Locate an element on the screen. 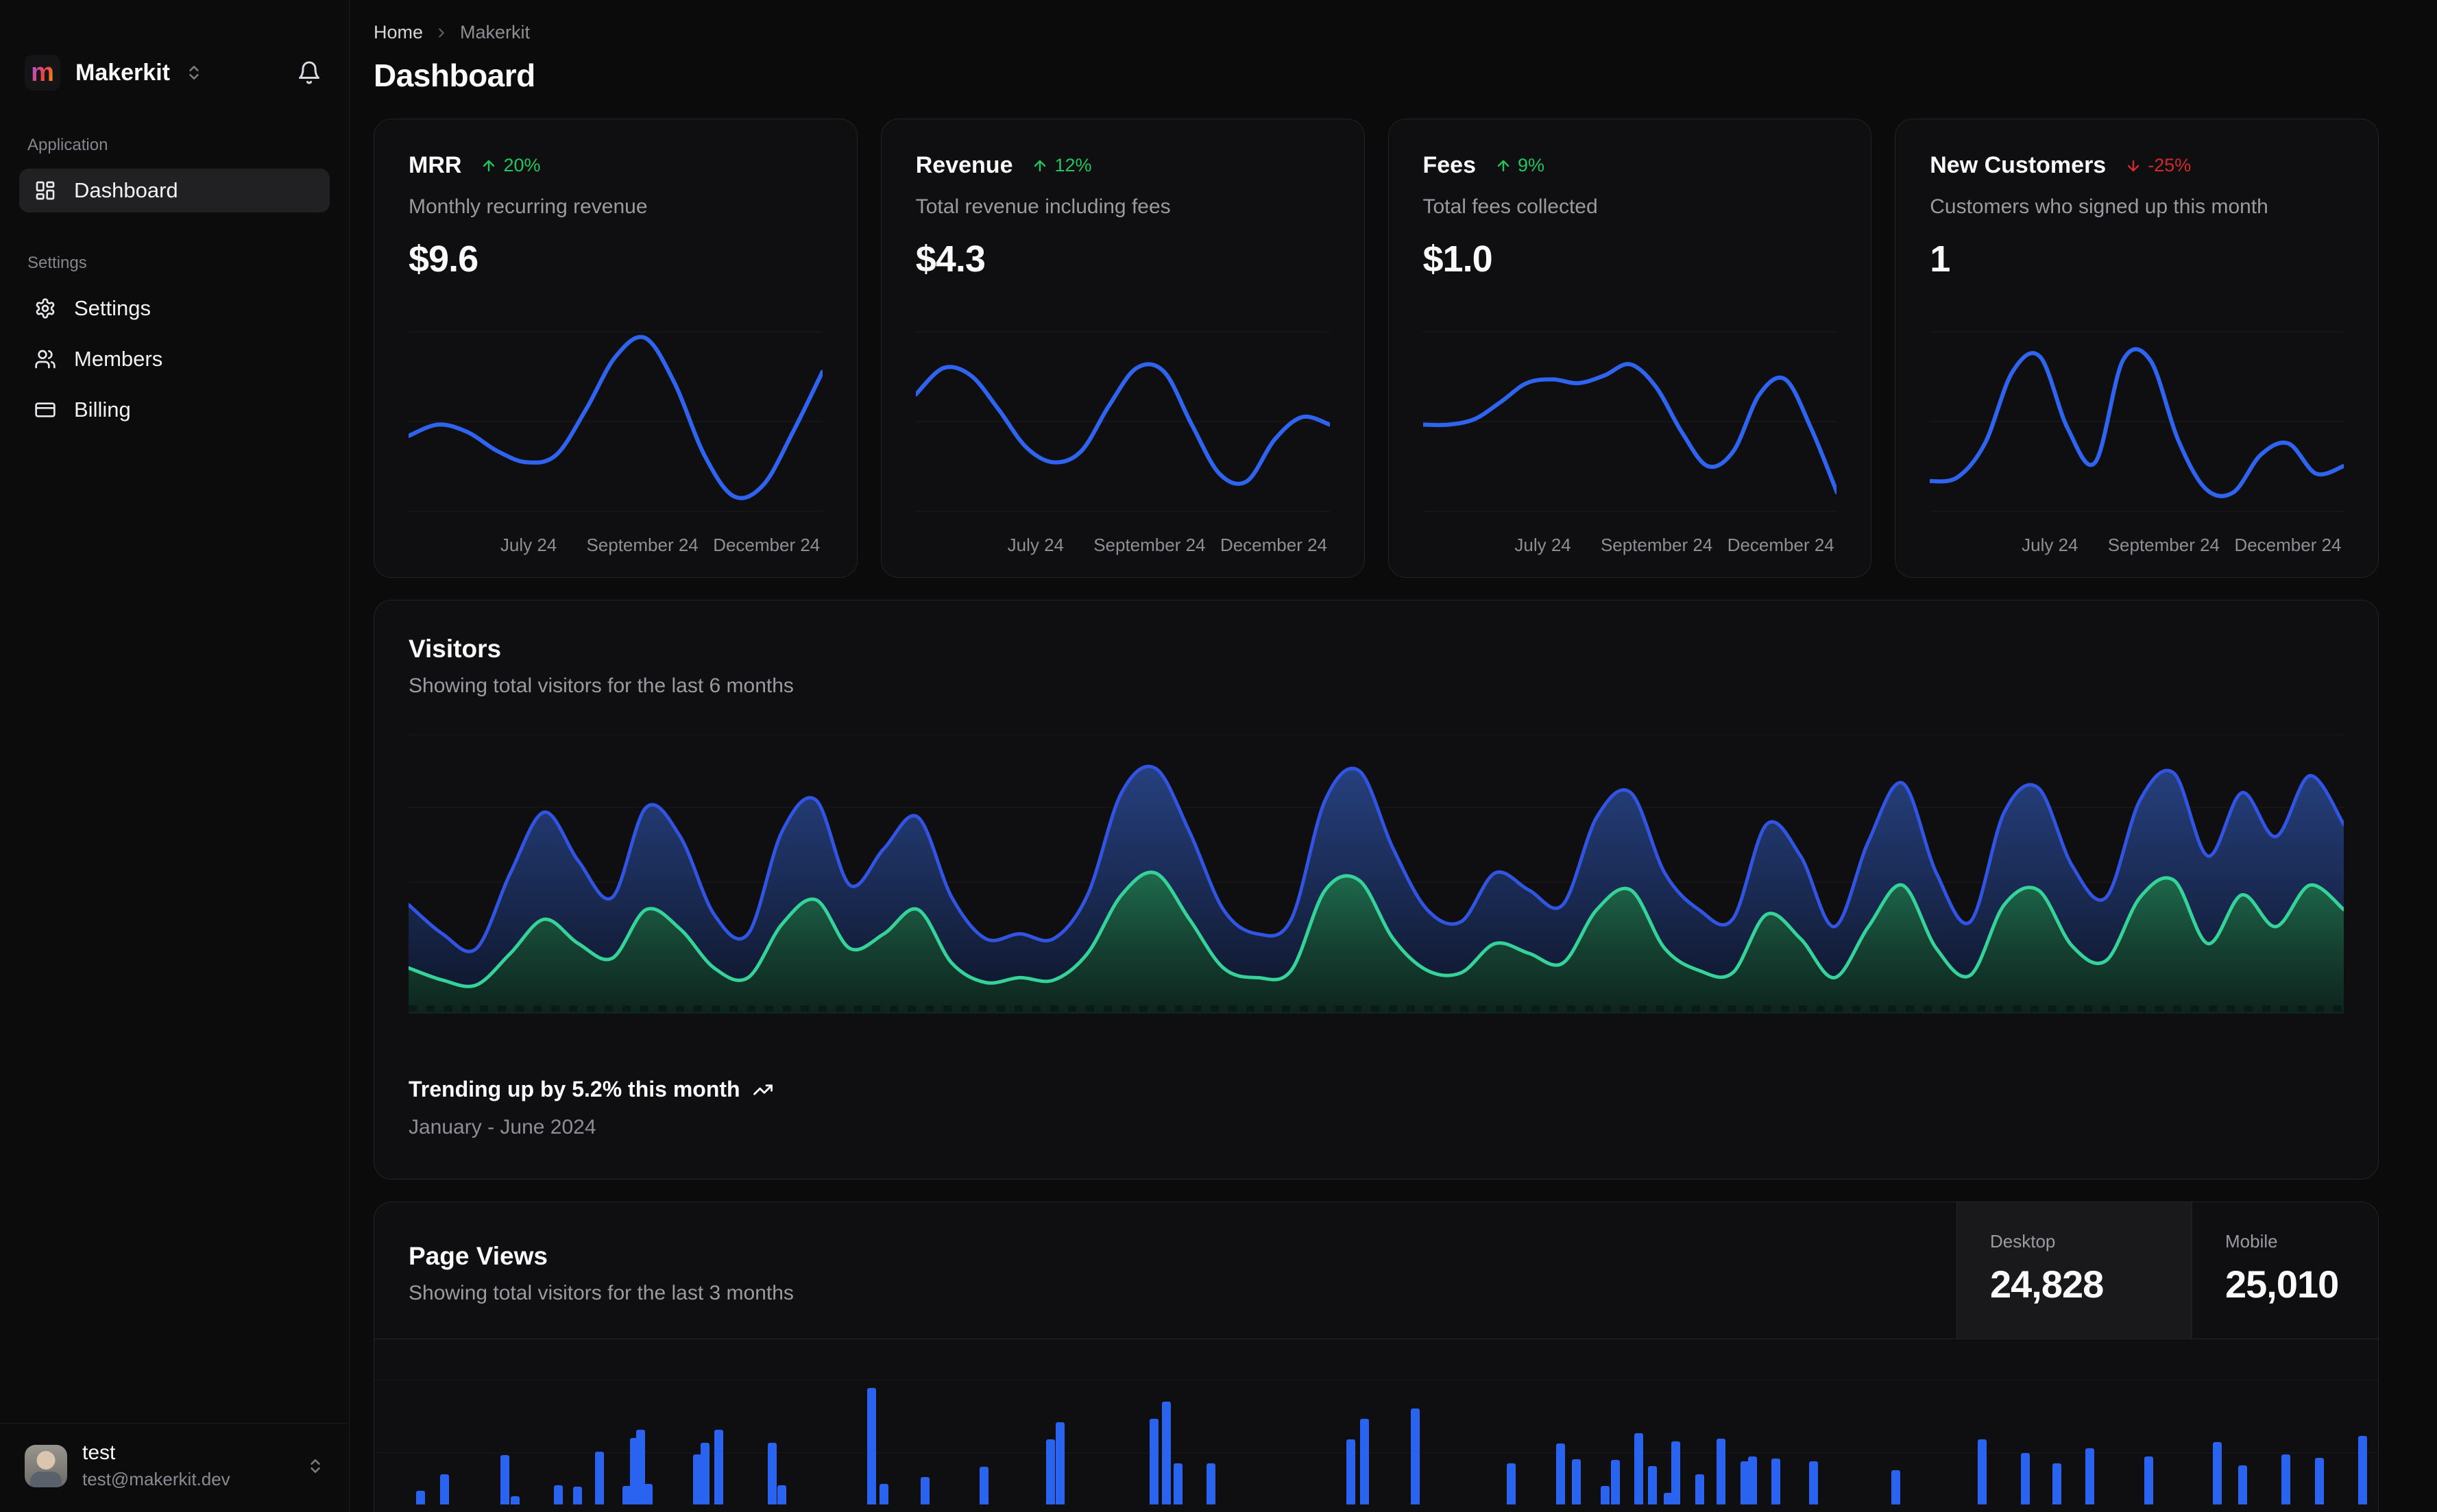  users-icon is located at coordinates (45, 359).